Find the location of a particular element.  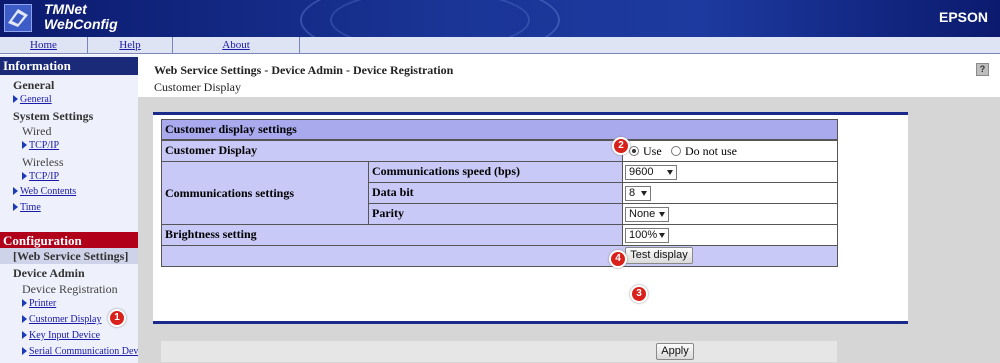

sidebar-item-label: Printer is located at coordinates (43, 303).